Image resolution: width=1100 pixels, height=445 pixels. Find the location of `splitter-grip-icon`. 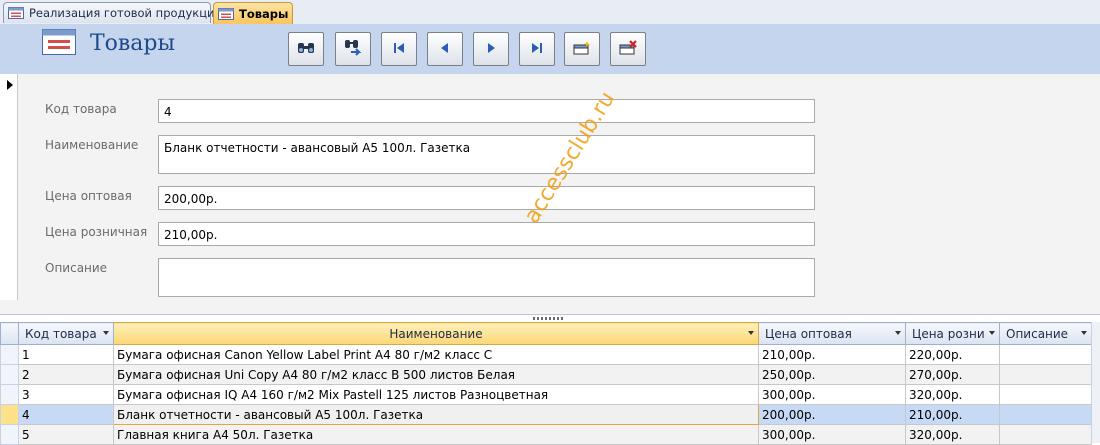

splitter-grip-icon is located at coordinates (549, 318).